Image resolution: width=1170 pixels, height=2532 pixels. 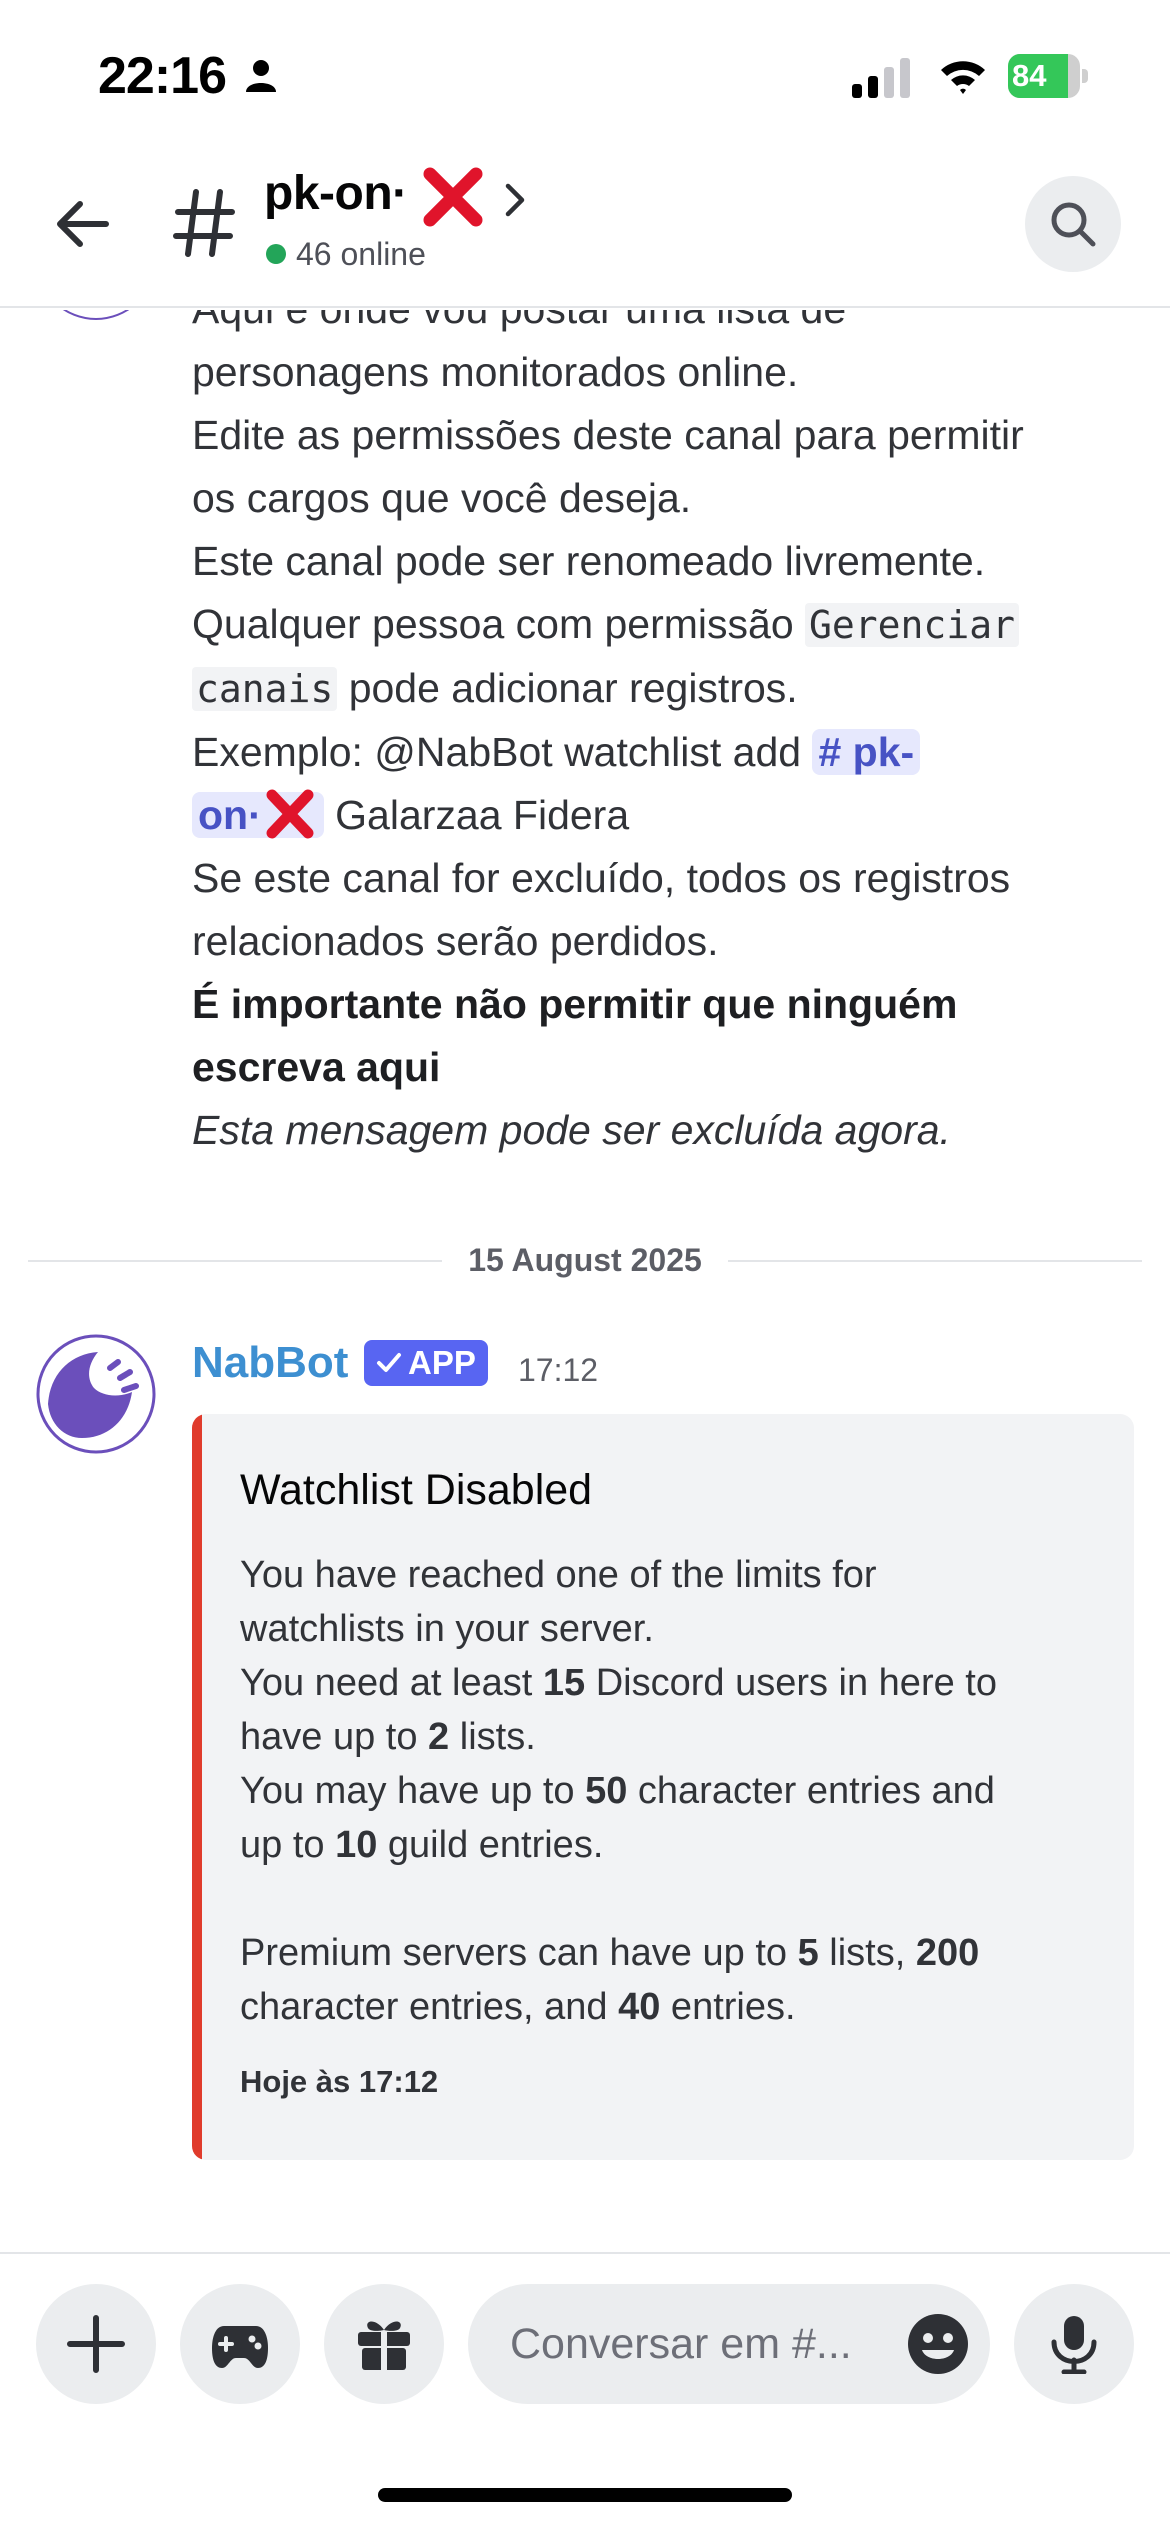 I want to click on embed-text: You may have up to, so click(x=413, y=1791).